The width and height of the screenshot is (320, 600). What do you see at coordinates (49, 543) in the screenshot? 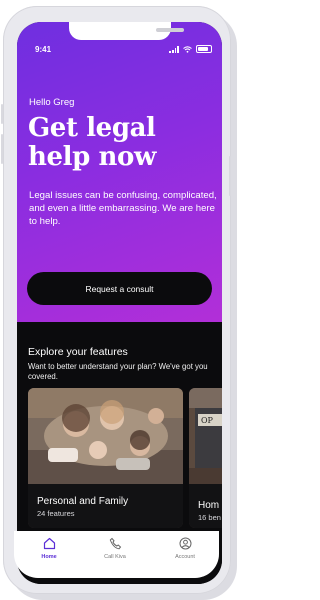
I see `home-icon` at bounding box center [49, 543].